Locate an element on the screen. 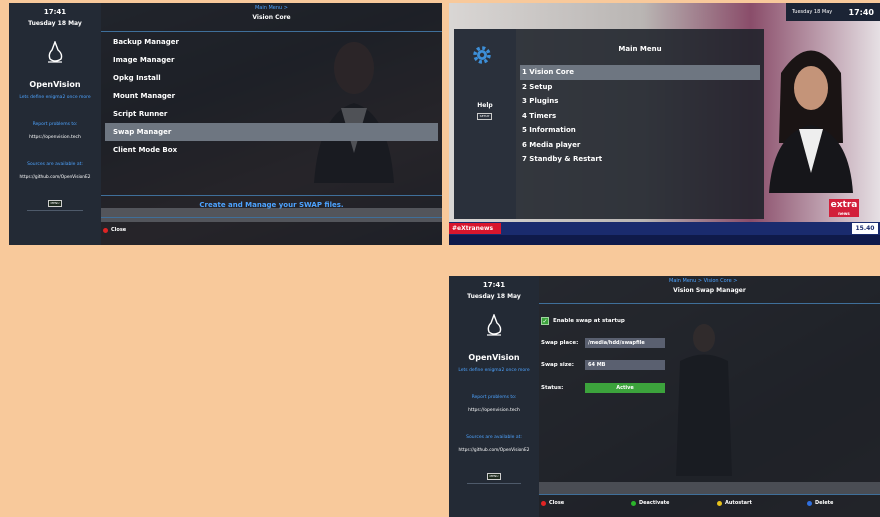 The image size is (880, 517). channel-logo: extra news is located at coordinates (844, 208).